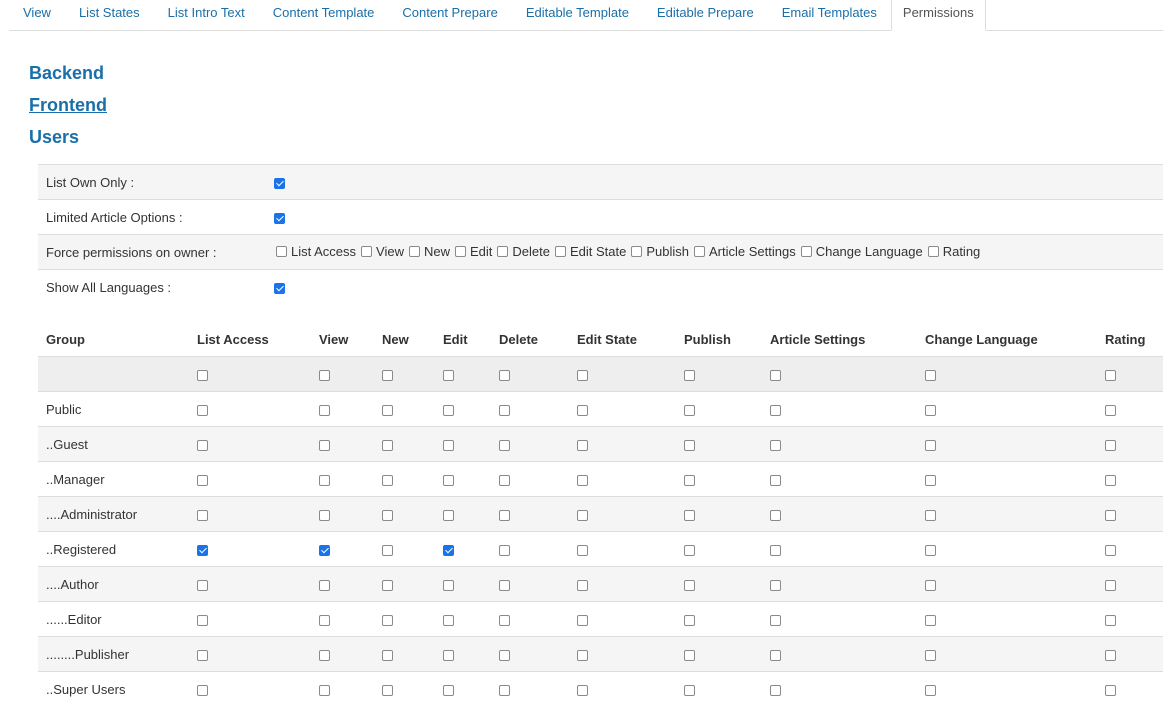  What do you see at coordinates (938, 15) in the screenshot?
I see `tab-permissions: Permissions` at bounding box center [938, 15].